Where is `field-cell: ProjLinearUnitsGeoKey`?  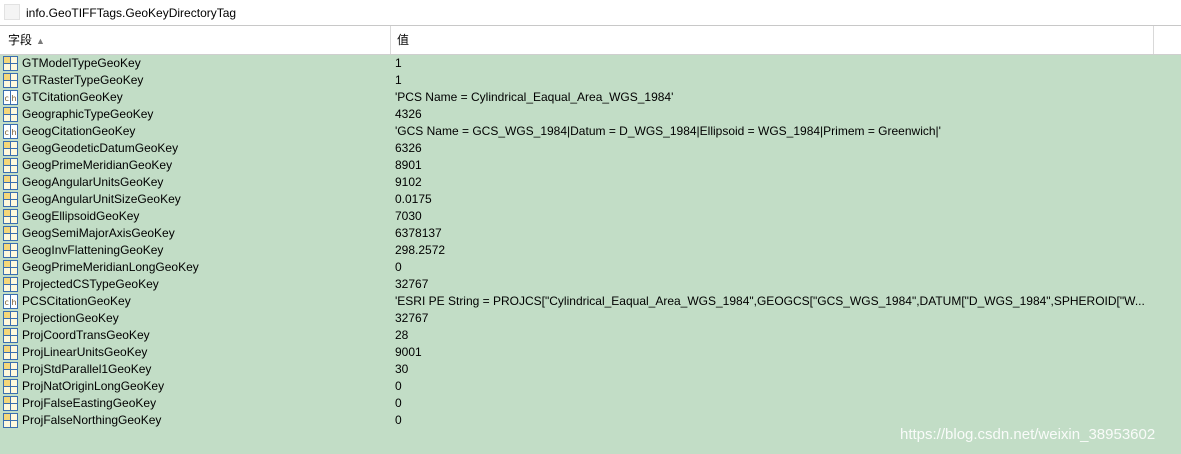 field-cell: ProjLinearUnitsGeoKey is located at coordinates (195, 352).